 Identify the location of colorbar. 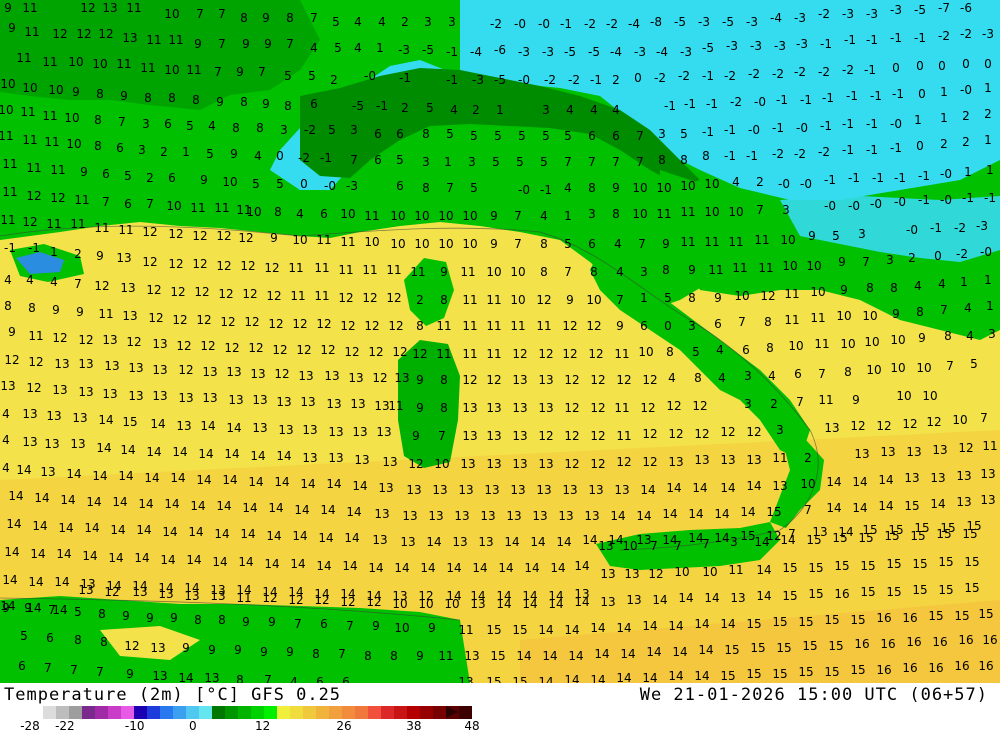
(251, 712).